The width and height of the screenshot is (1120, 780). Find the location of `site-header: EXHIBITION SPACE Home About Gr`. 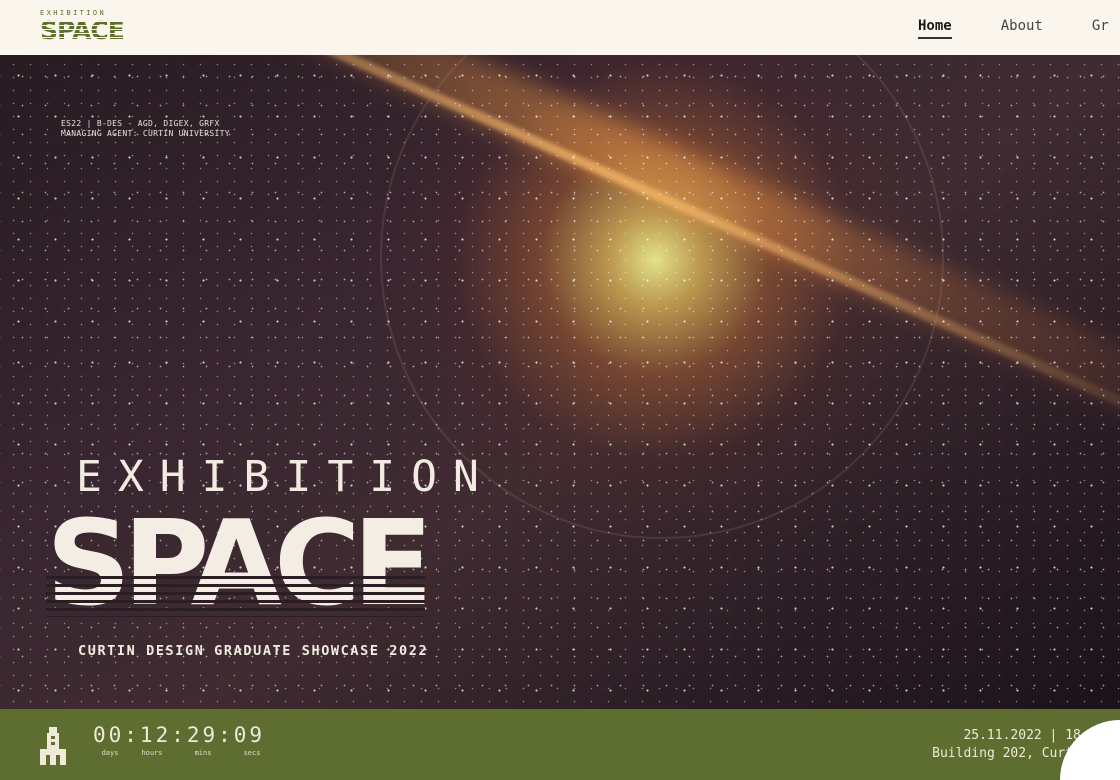

site-header: EXHIBITION SPACE Home About Gr is located at coordinates (560, 27).